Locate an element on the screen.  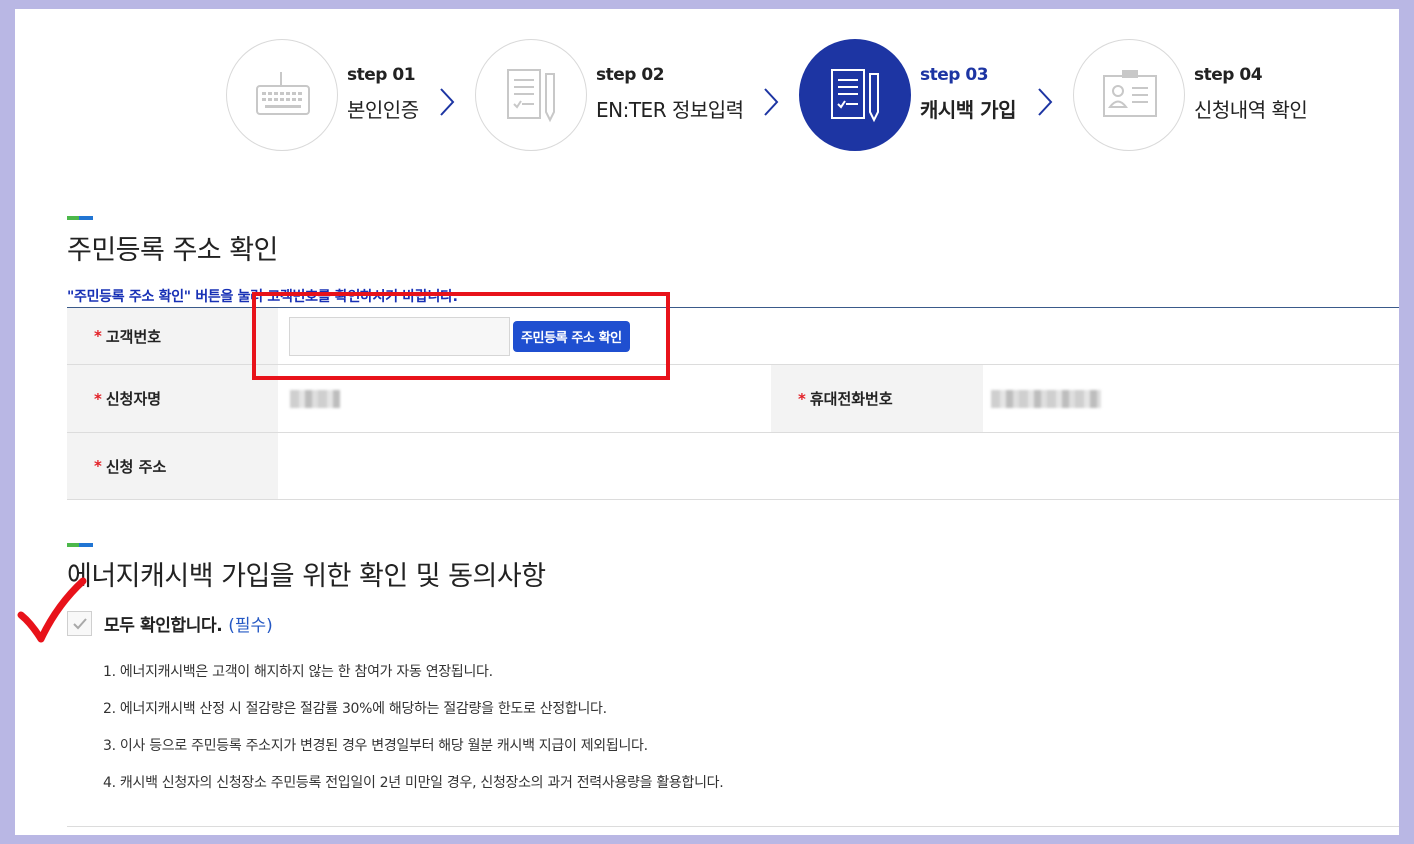
step-4-label: 신청내역 확인 is located at coordinates (1251, 110).